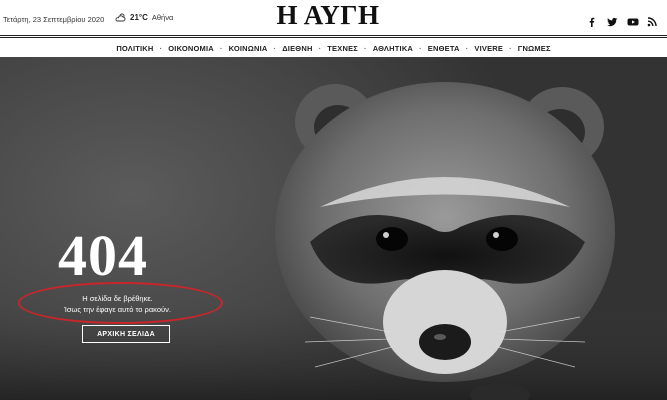  What do you see at coordinates (592, 20) in the screenshot?
I see `facebook-icon` at bounding box center [592, 20].